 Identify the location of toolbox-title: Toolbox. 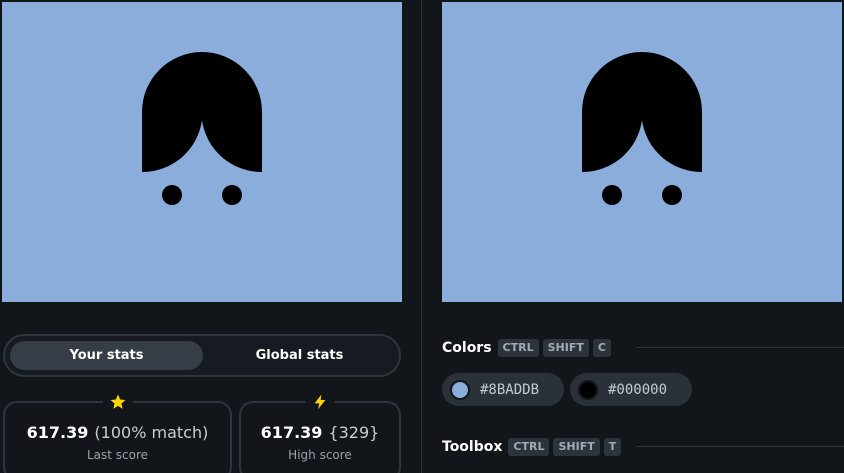
(472, 447).